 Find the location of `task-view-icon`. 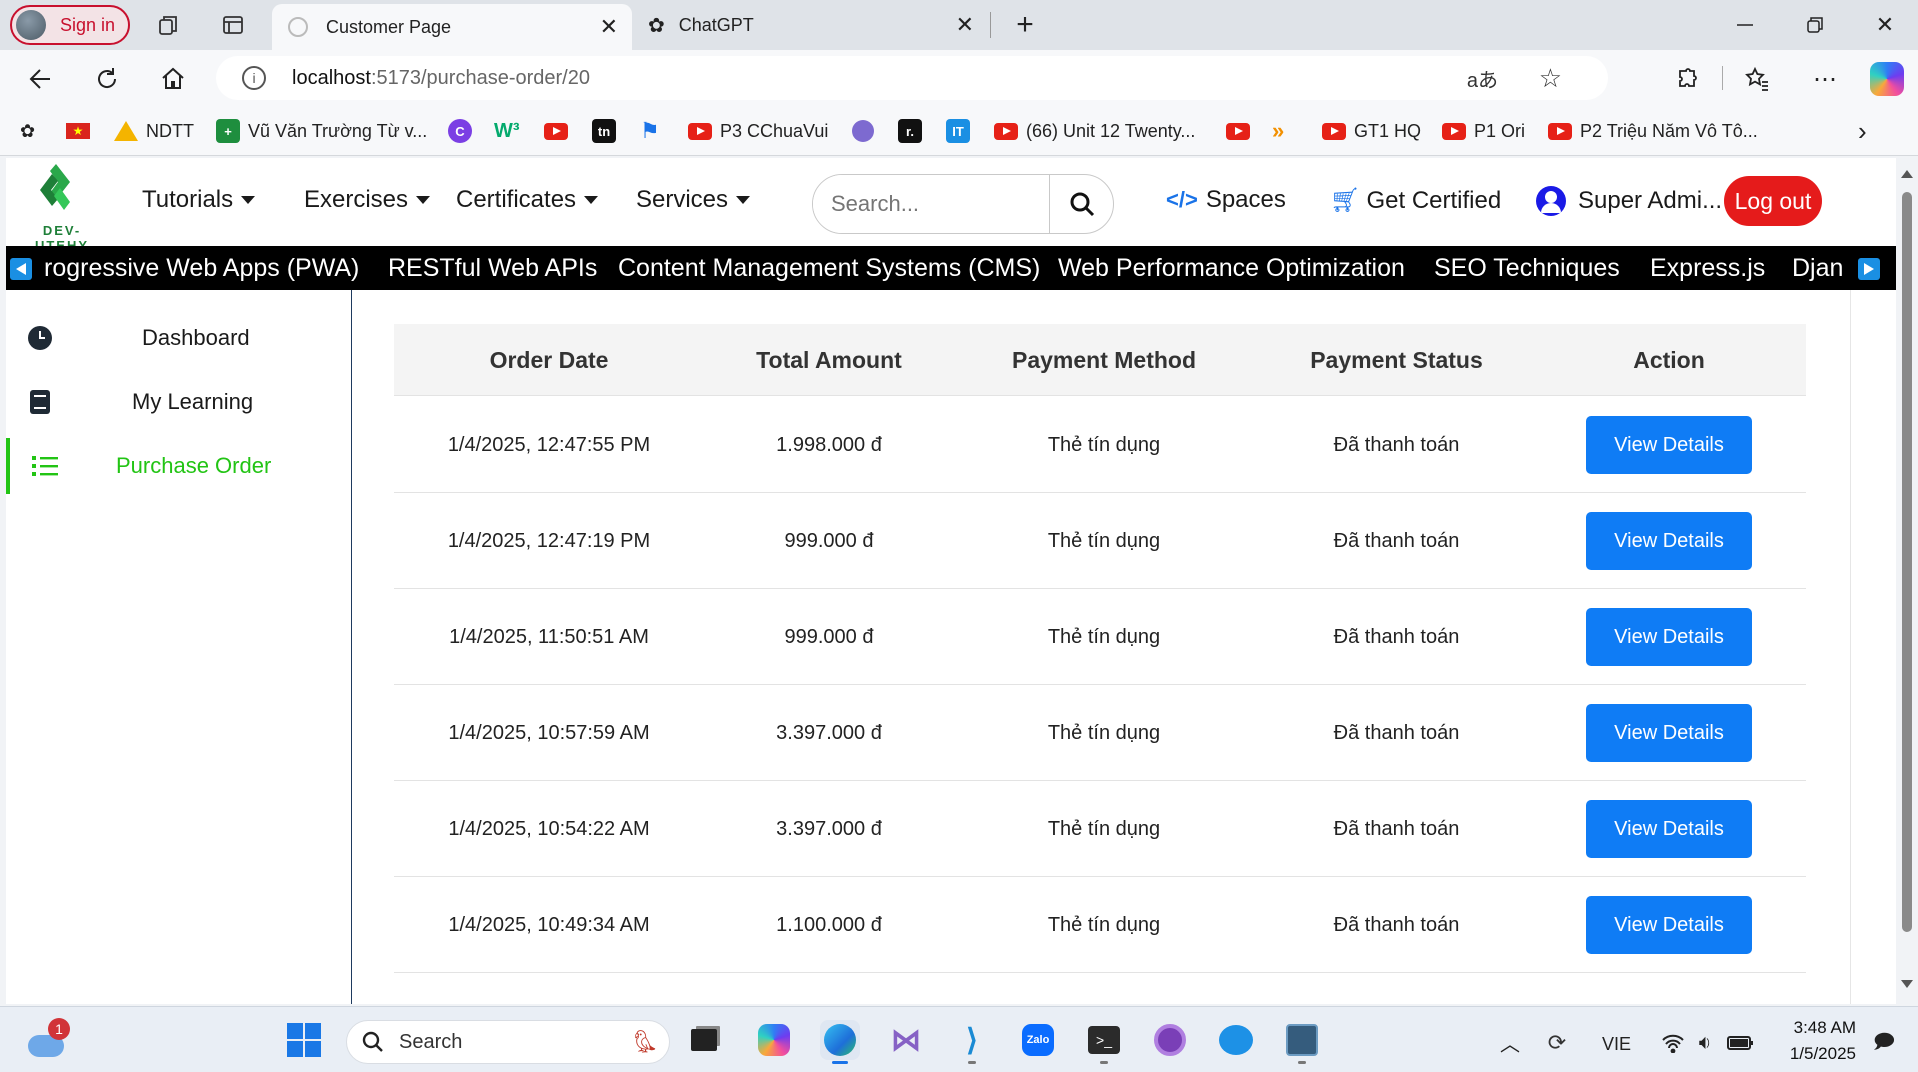

task-view-icon is located at coordinates (704, 1040).